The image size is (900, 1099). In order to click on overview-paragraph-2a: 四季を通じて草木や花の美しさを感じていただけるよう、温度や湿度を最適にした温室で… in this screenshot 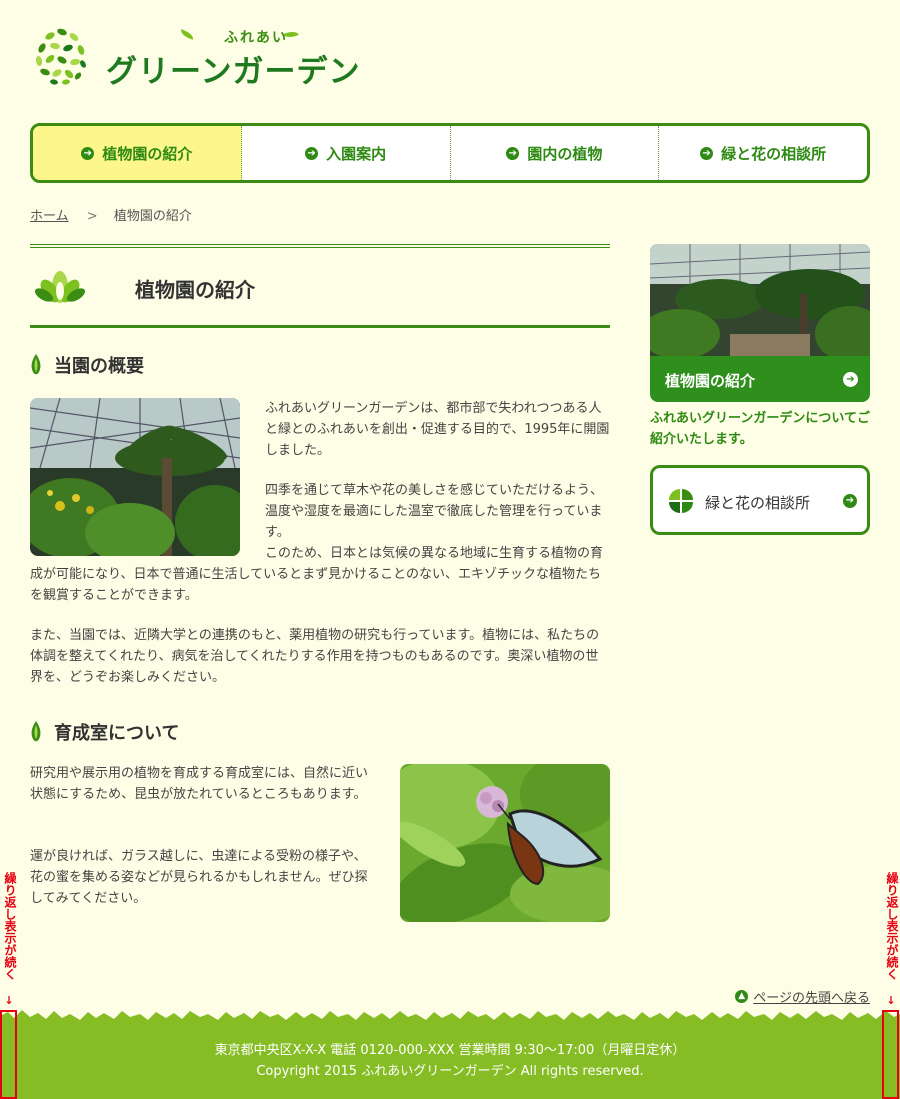, I will do `click(434, 511)`.